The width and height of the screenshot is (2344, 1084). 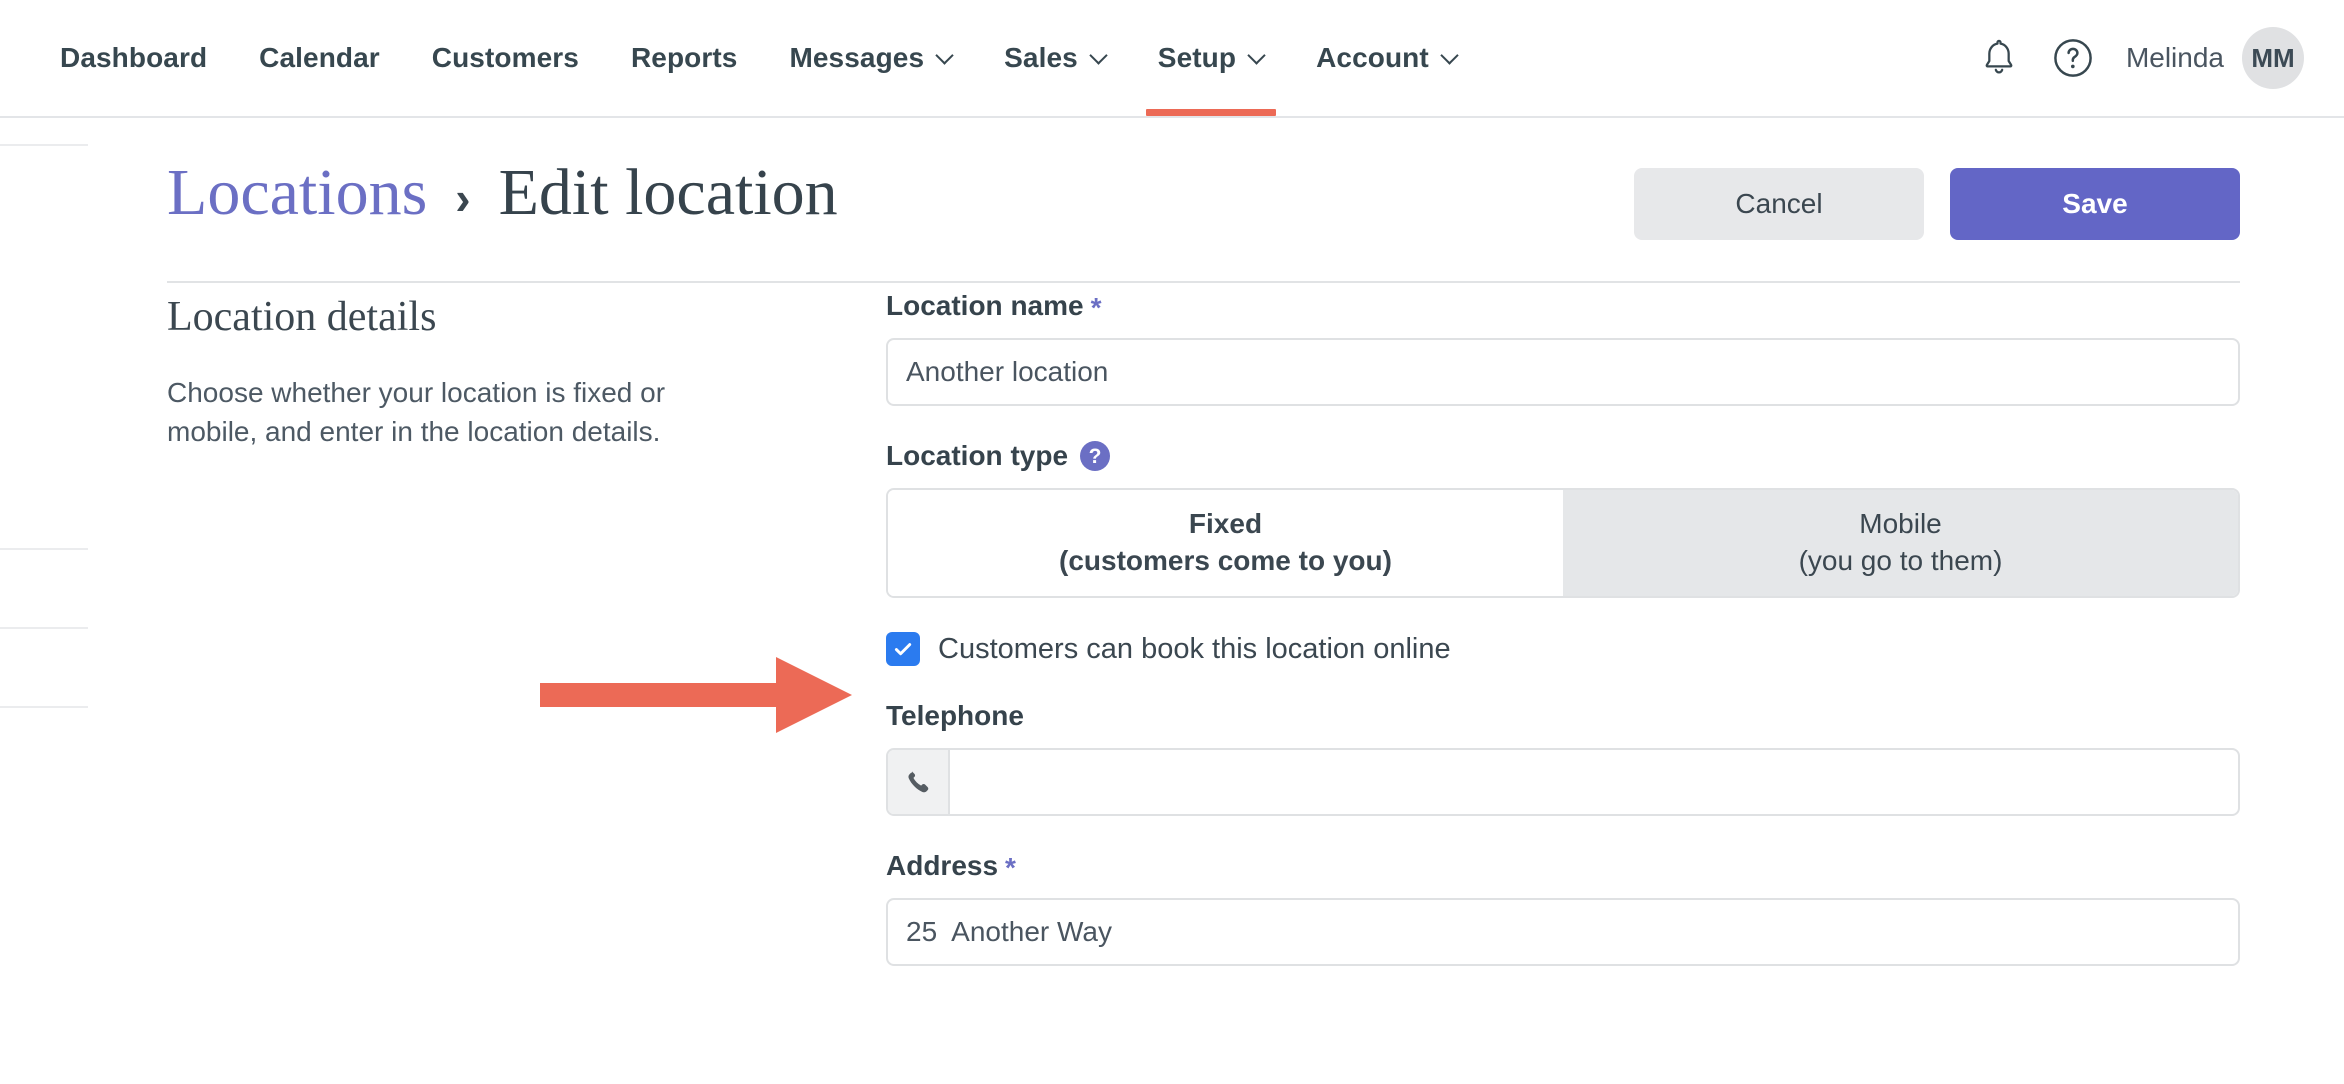 I want to click on breadcrumb: Locations › Edit location, so click(x=502, y=193).